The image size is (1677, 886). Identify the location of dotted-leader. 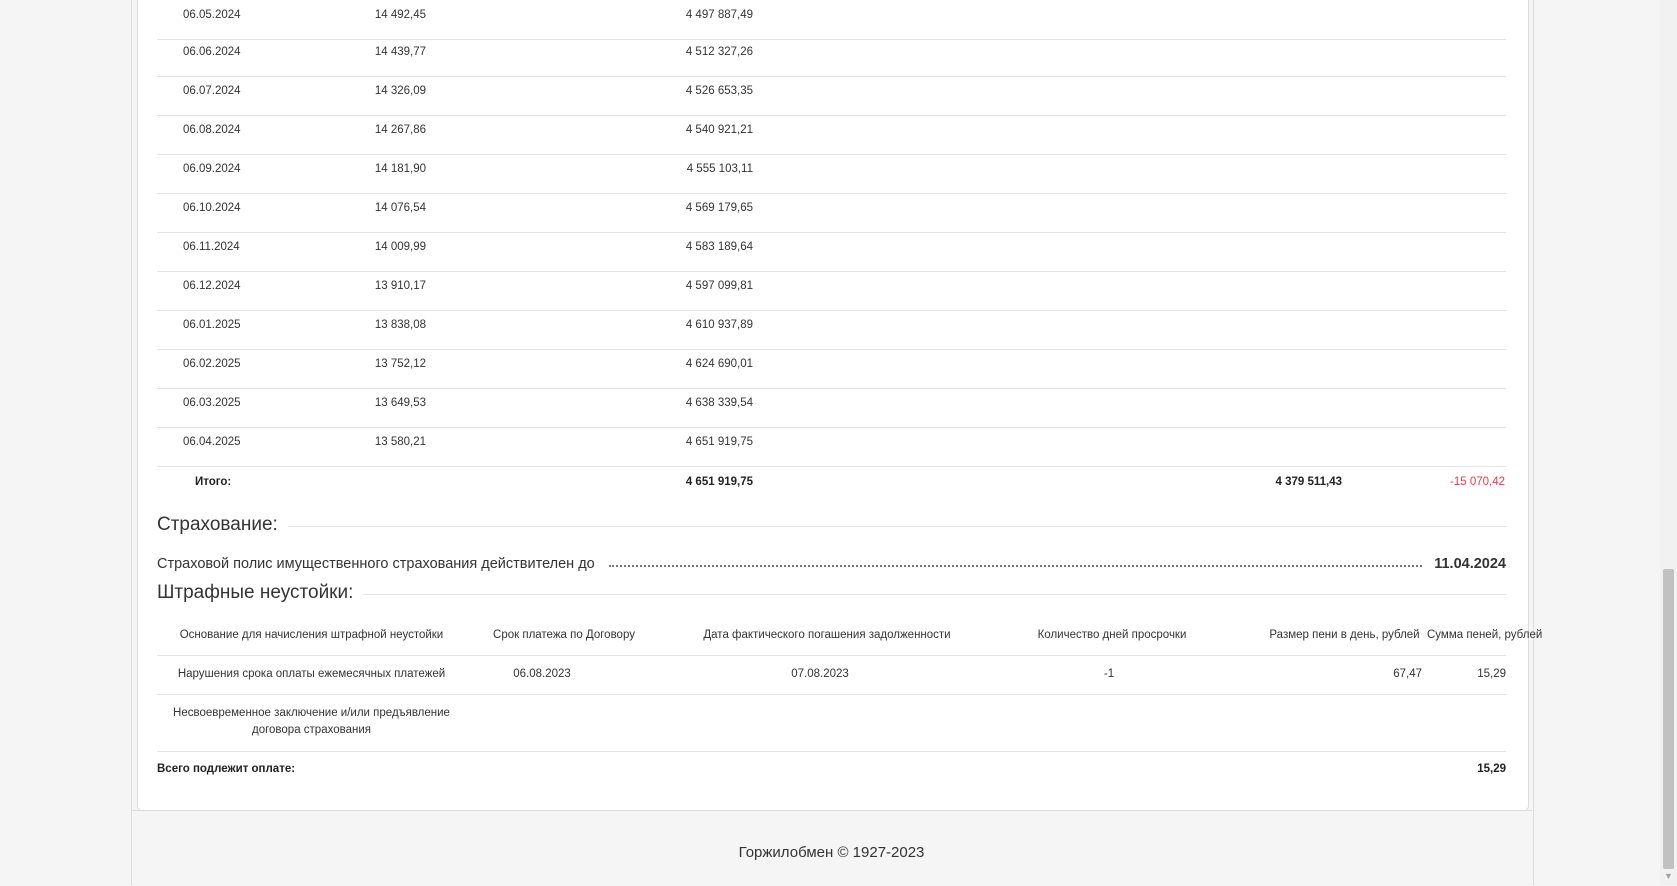
(1015, 566).